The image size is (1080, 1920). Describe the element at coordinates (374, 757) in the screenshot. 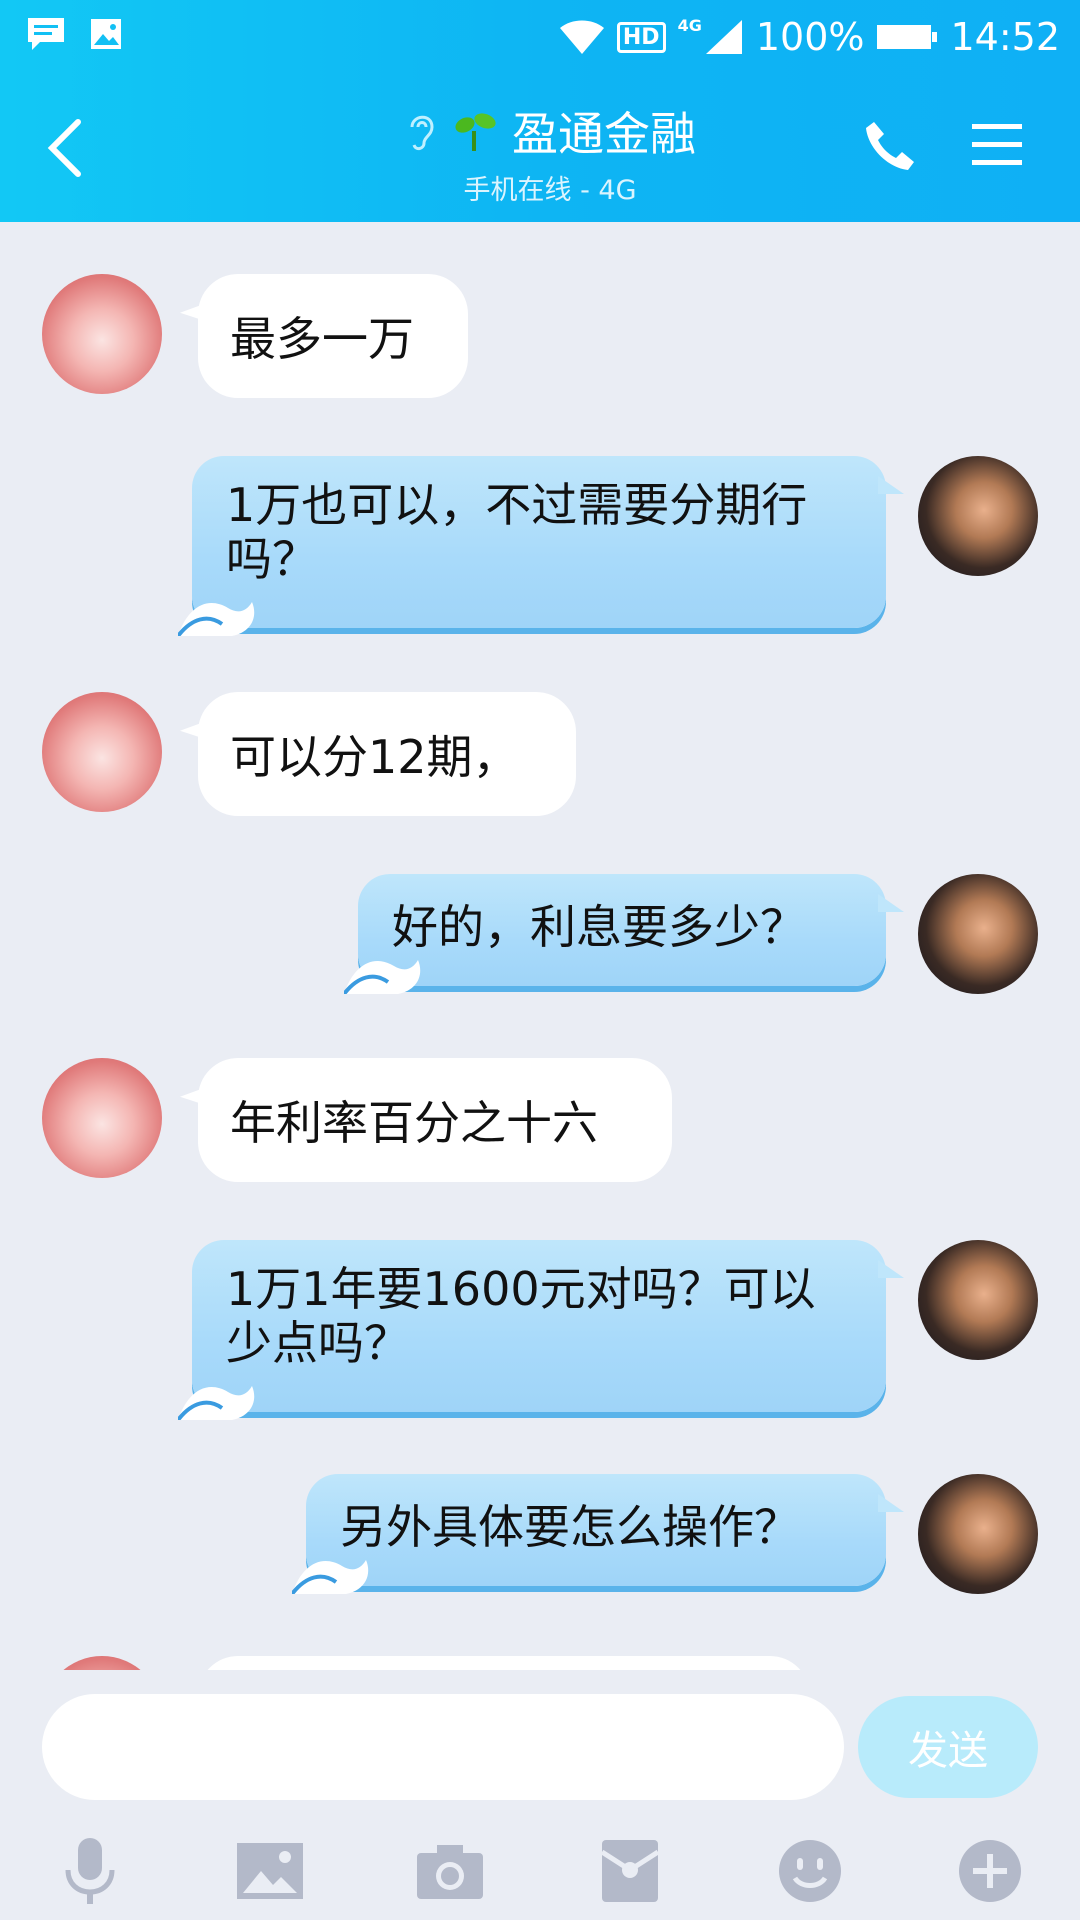

I see `message-text: 可以分12期，` at that location.